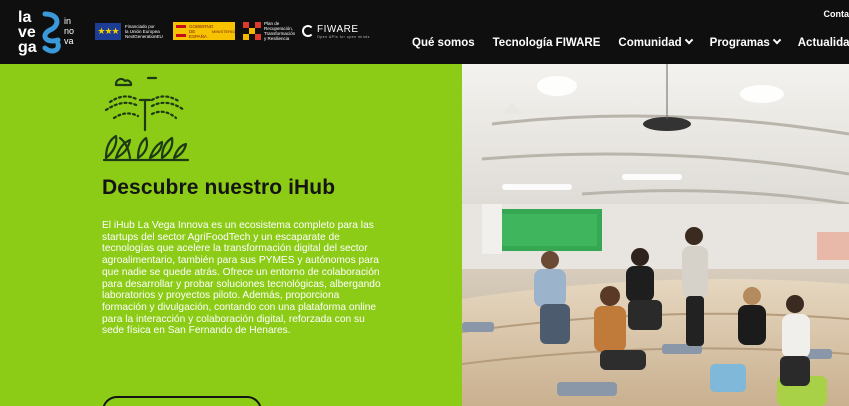 The image size is (849, 406). I want to click on eu-text-line-3: NextGenerationEU, so click(144, 36).